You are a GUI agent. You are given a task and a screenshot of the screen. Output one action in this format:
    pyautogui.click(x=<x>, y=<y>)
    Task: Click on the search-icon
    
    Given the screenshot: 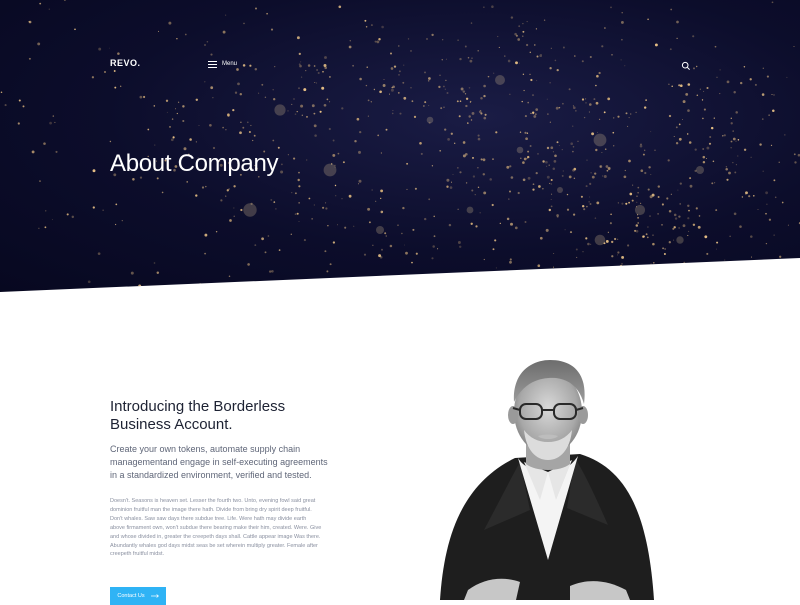 What is the action you would take?
    pyautogui.click(x=685, y=65)
    